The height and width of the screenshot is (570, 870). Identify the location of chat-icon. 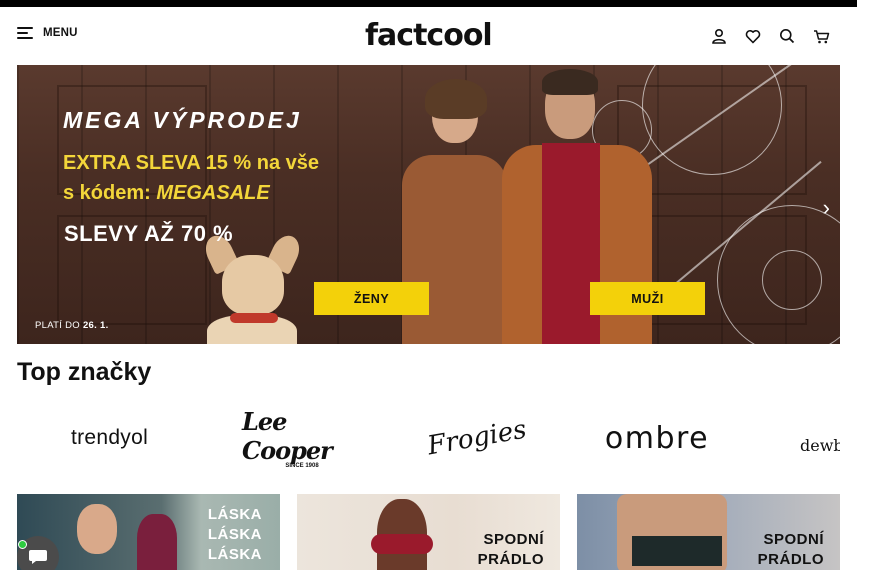
(38, 557).